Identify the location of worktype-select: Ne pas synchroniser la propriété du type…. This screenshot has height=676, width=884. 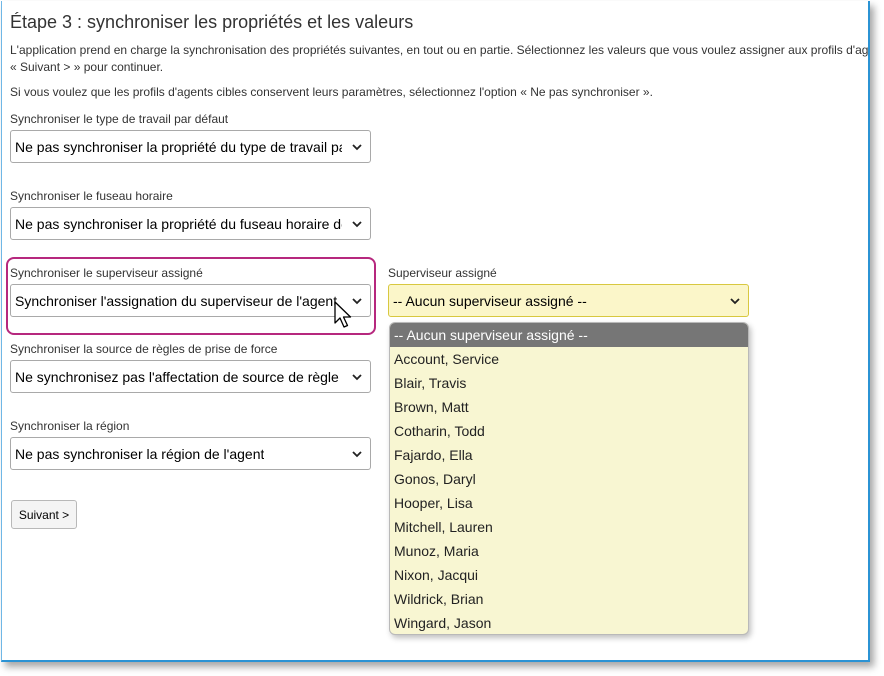
(190, 146).